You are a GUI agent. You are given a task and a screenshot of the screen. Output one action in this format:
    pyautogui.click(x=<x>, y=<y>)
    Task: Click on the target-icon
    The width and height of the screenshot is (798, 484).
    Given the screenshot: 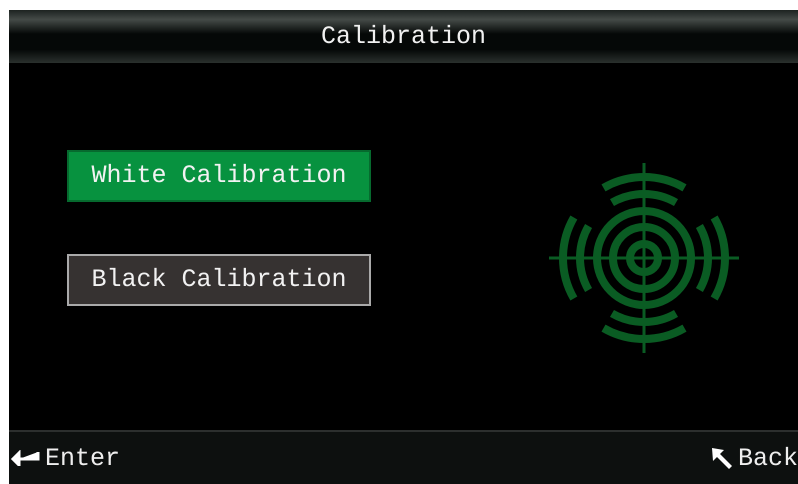 What is the action you would take?
    pyautogui.click(x=644, y=258)
    